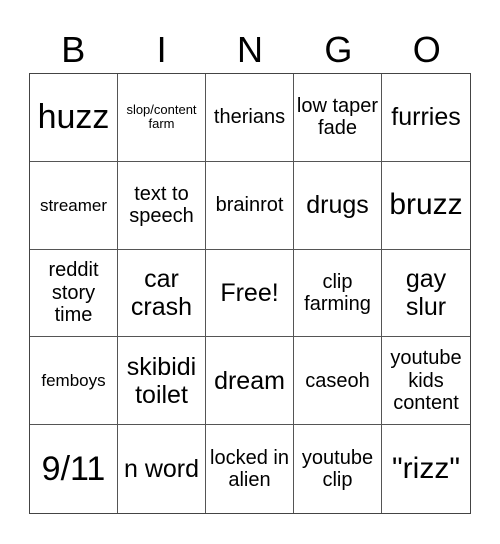 The width and height of the screenshot is (500, 544). I want to click on cell-text: furries, so click(426, 117).